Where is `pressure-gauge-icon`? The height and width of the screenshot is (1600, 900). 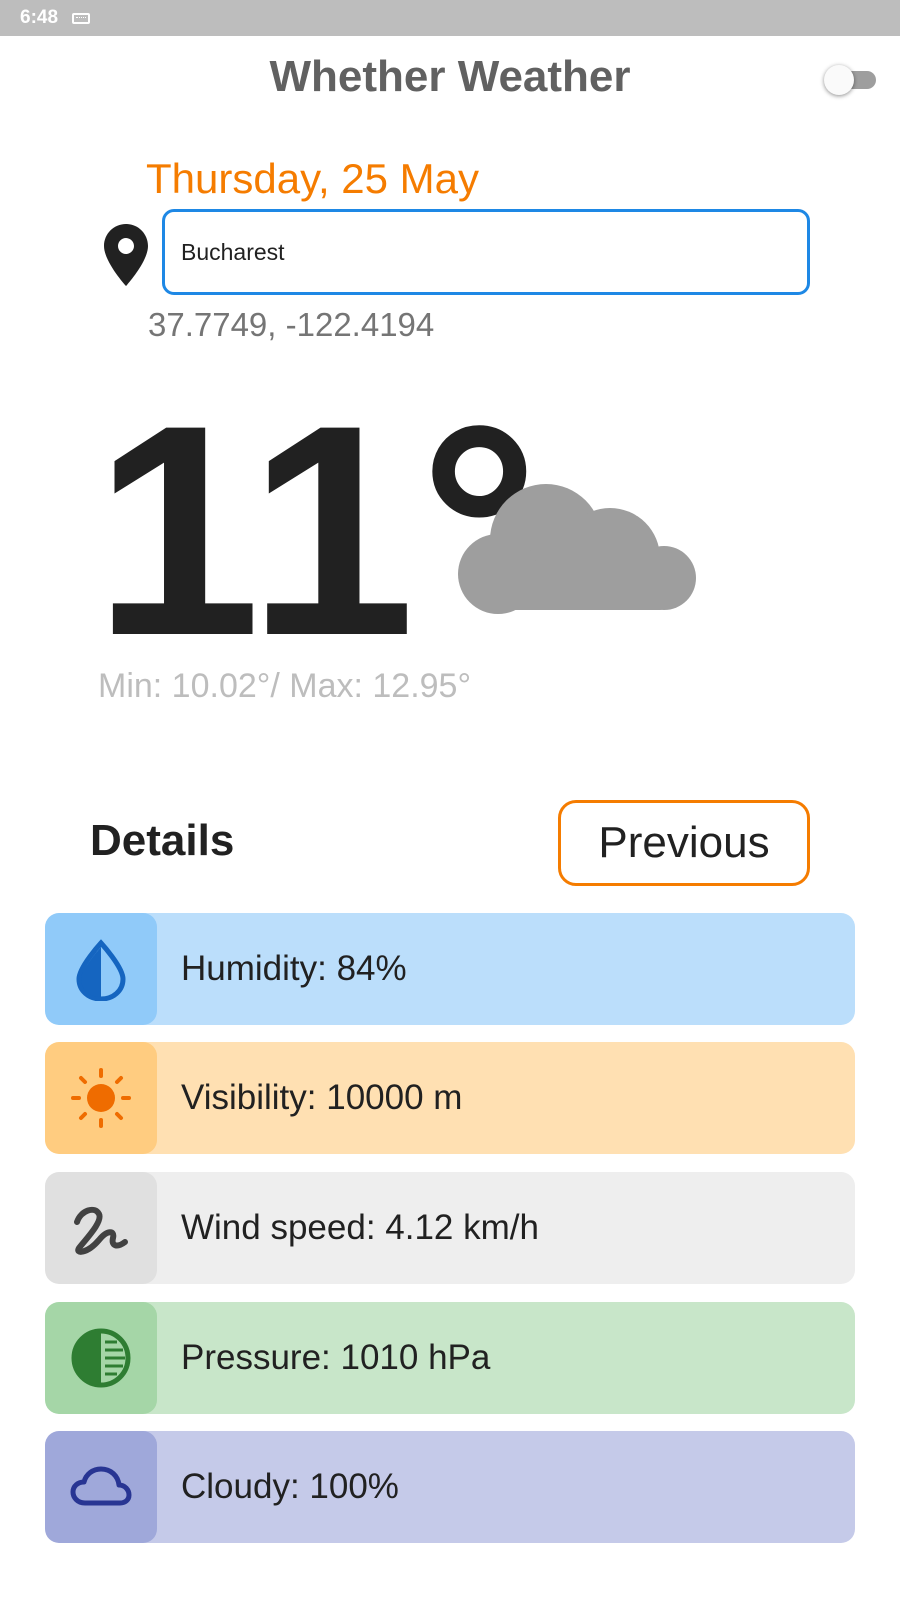
pressure-gauge-icon is located at coordinates (101, 1358).